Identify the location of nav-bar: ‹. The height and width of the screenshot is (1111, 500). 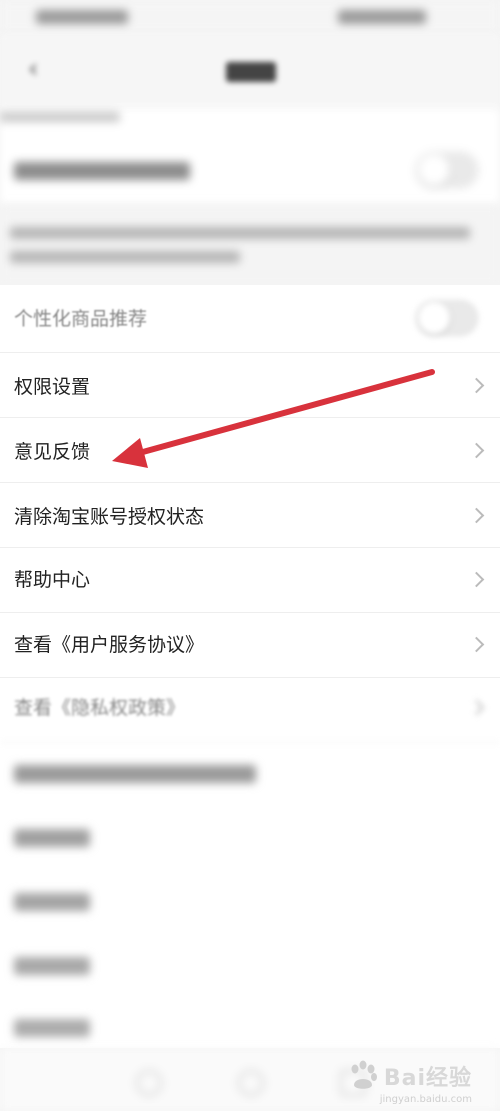
(250, 71).